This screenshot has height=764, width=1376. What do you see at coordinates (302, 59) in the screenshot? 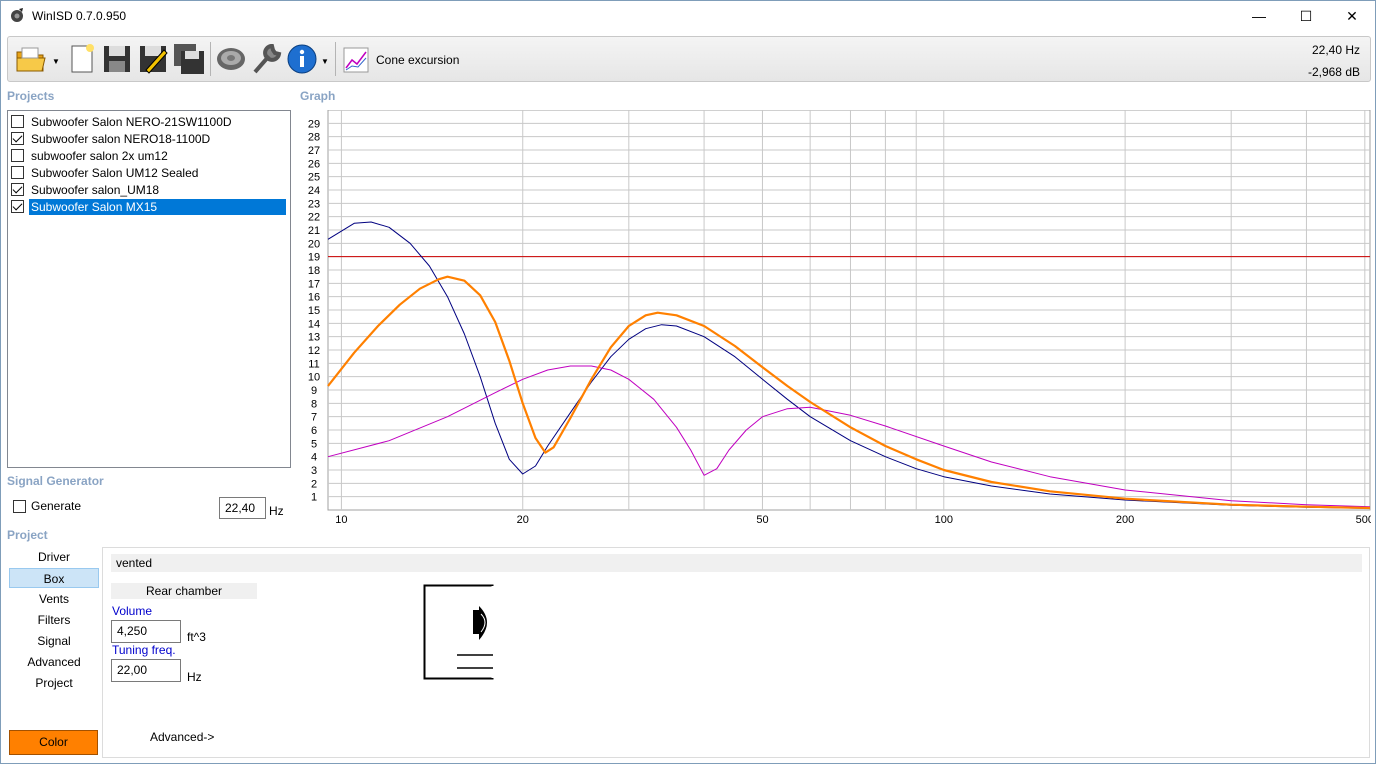
I see `info-icon` at bounding box center [302, 59].